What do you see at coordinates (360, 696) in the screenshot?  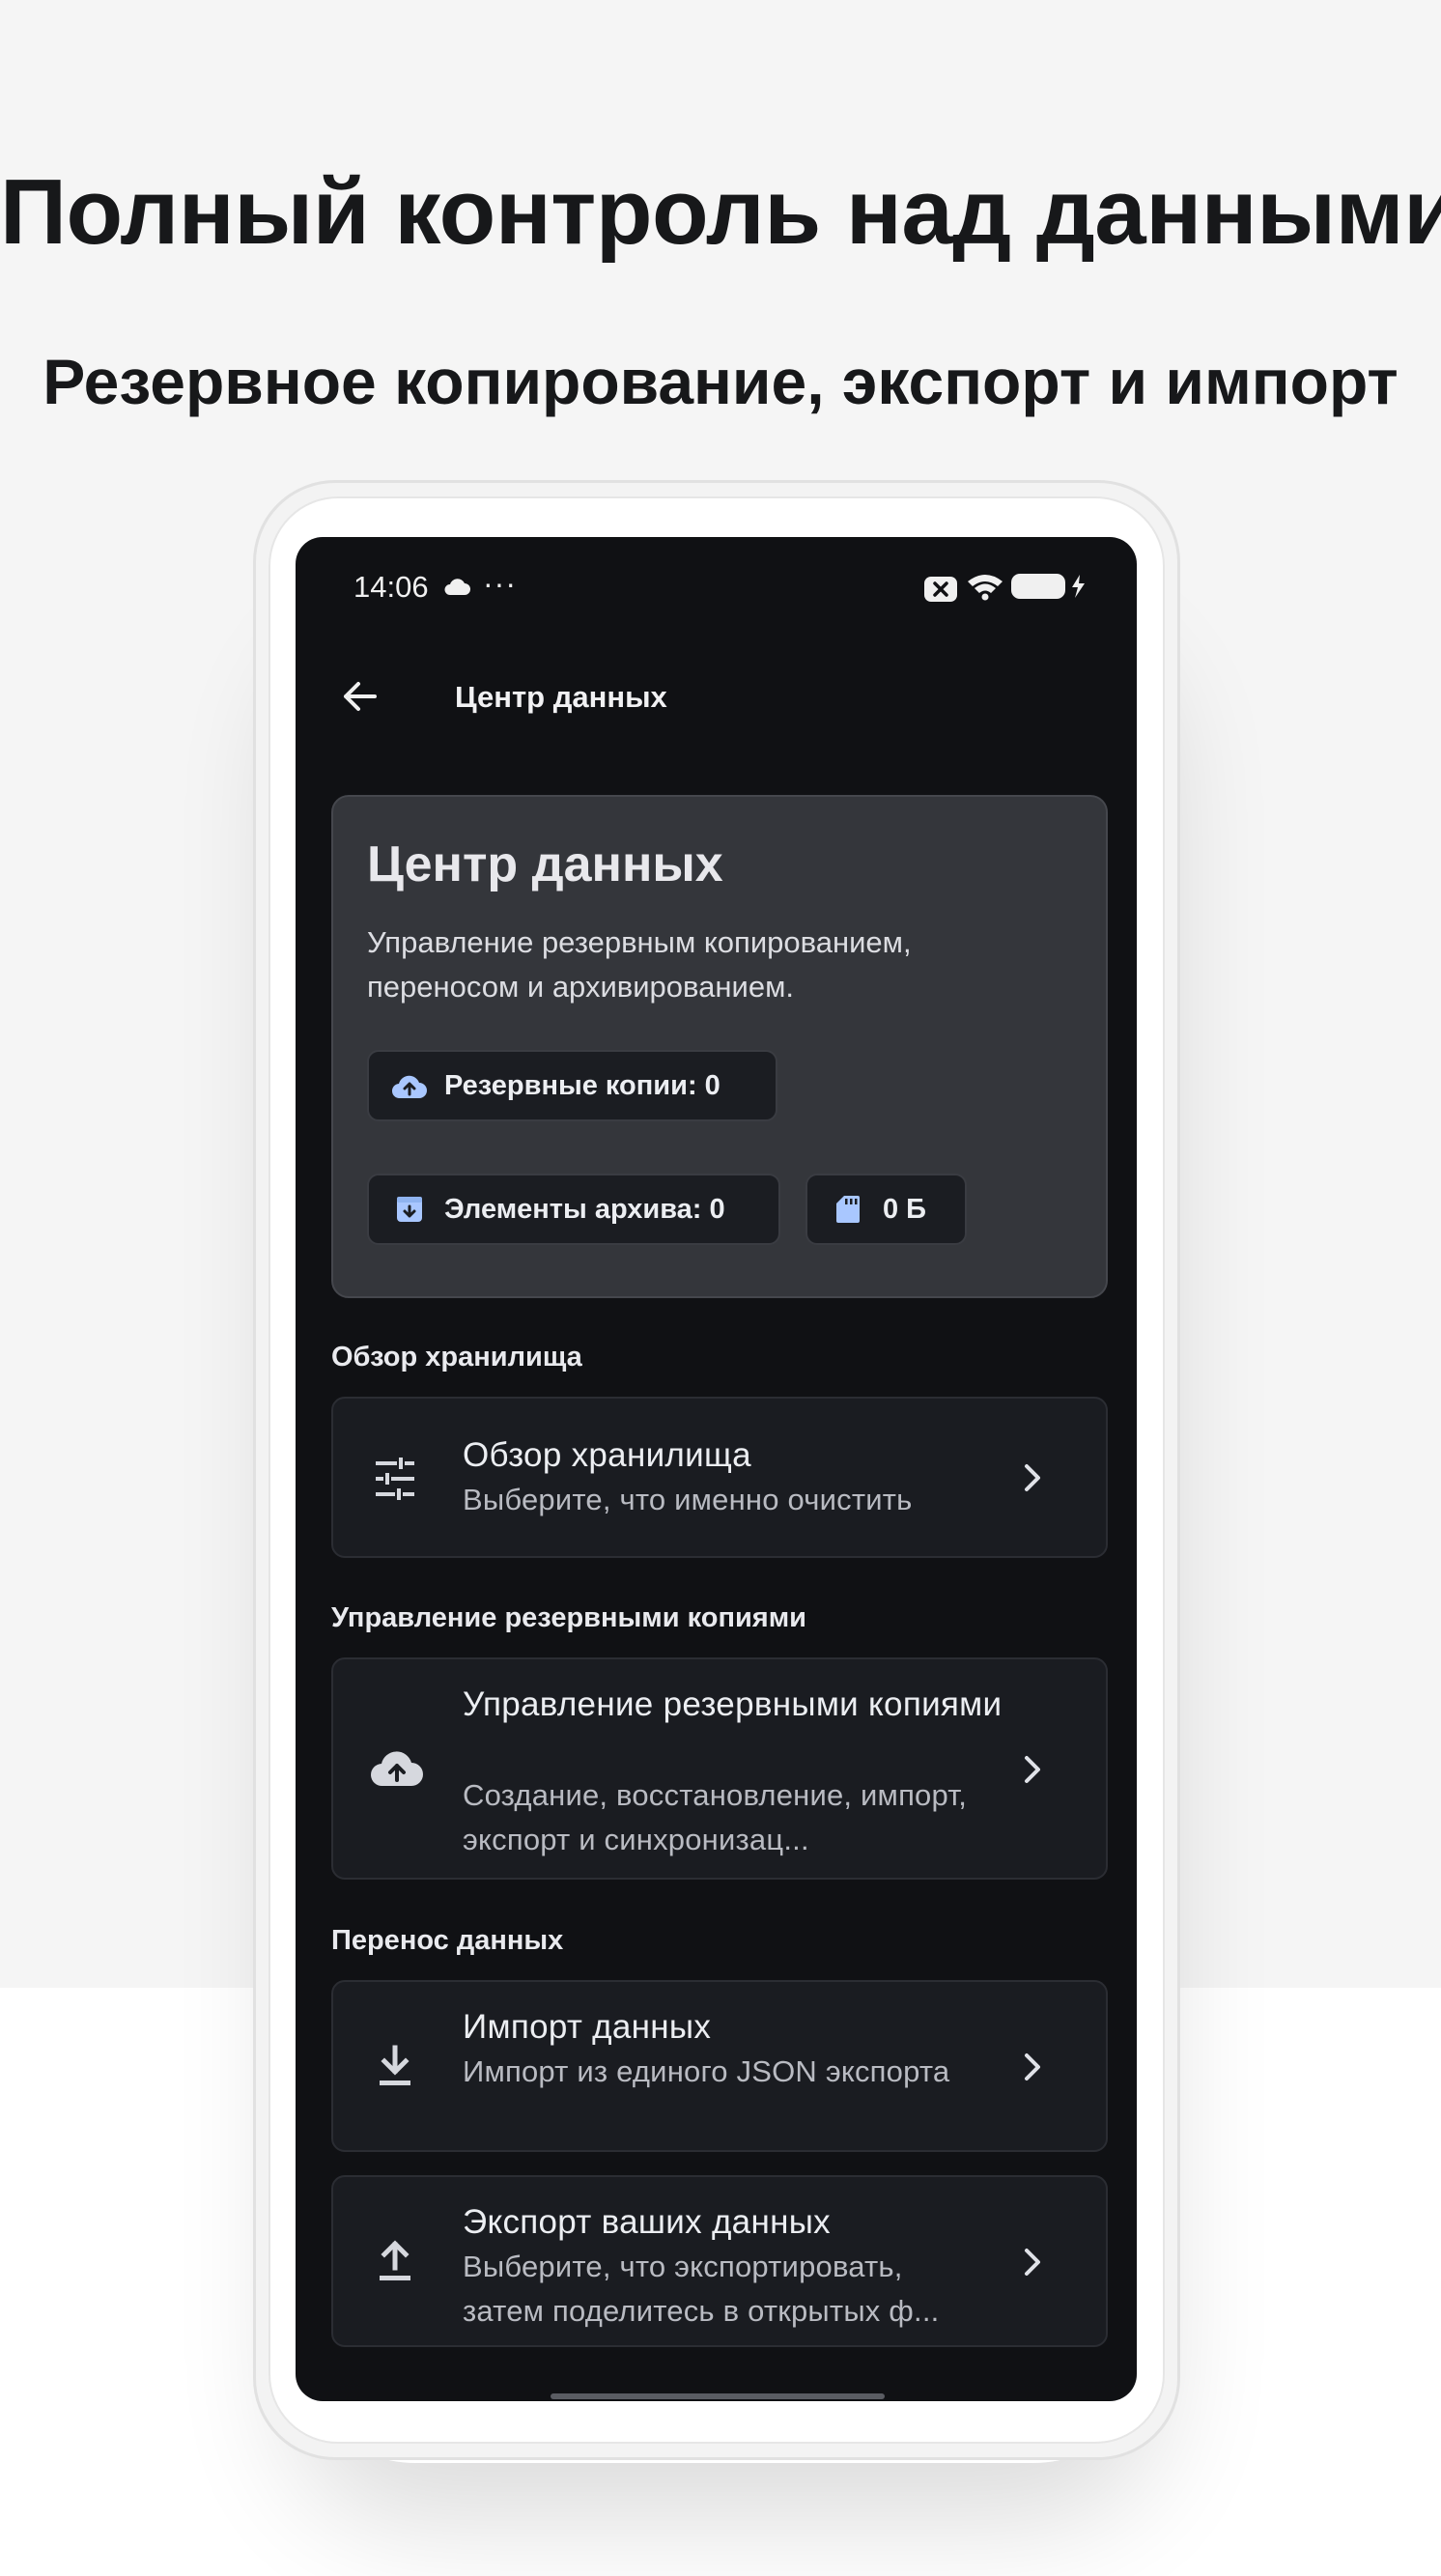 I see `arrow-left-icon` at bounding box center [360, 696].